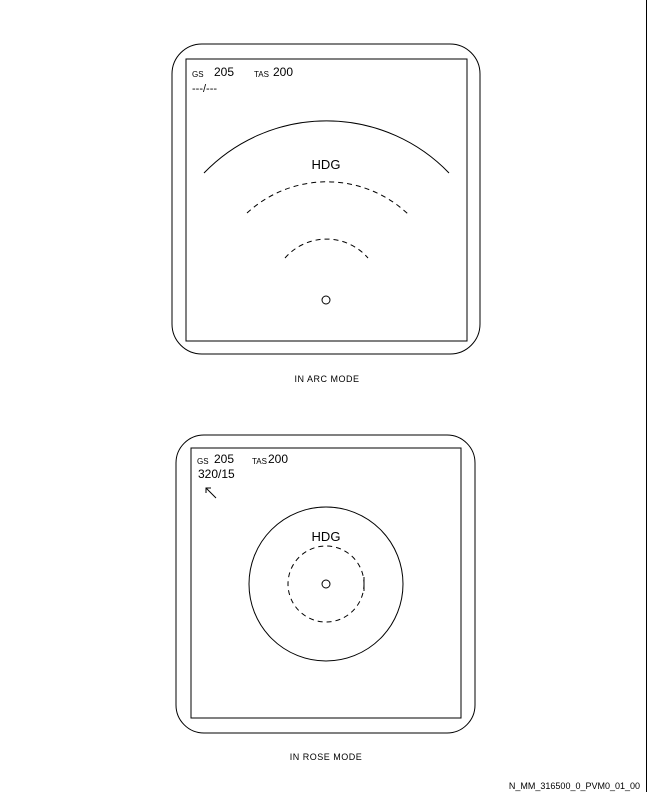 This screenshot has height=792, width=648. I want to click on rose-tas-label: TAS, so click(259, 461).